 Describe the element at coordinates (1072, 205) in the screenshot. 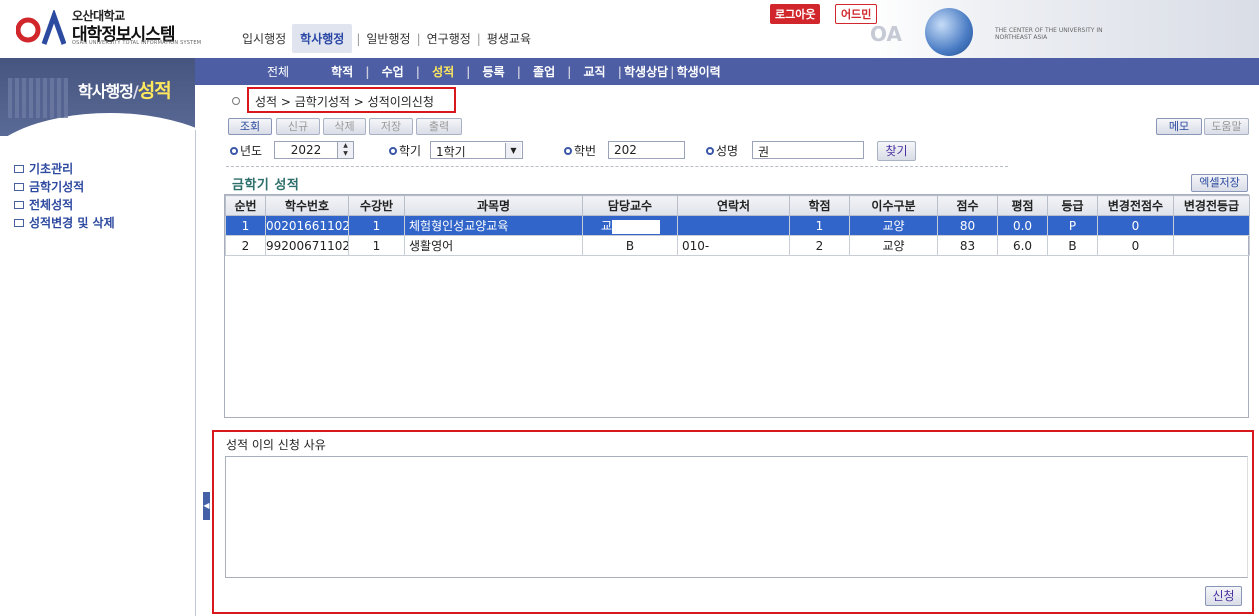

I see `col-header: 등급` at that location.